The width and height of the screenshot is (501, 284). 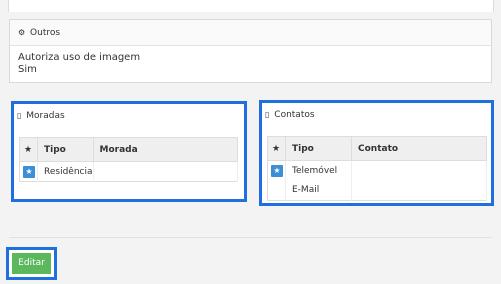 I want to click on contatos-table: ★ Tipo Contato ★ Telemóvel E-Mail, so click(x=377, y=168).